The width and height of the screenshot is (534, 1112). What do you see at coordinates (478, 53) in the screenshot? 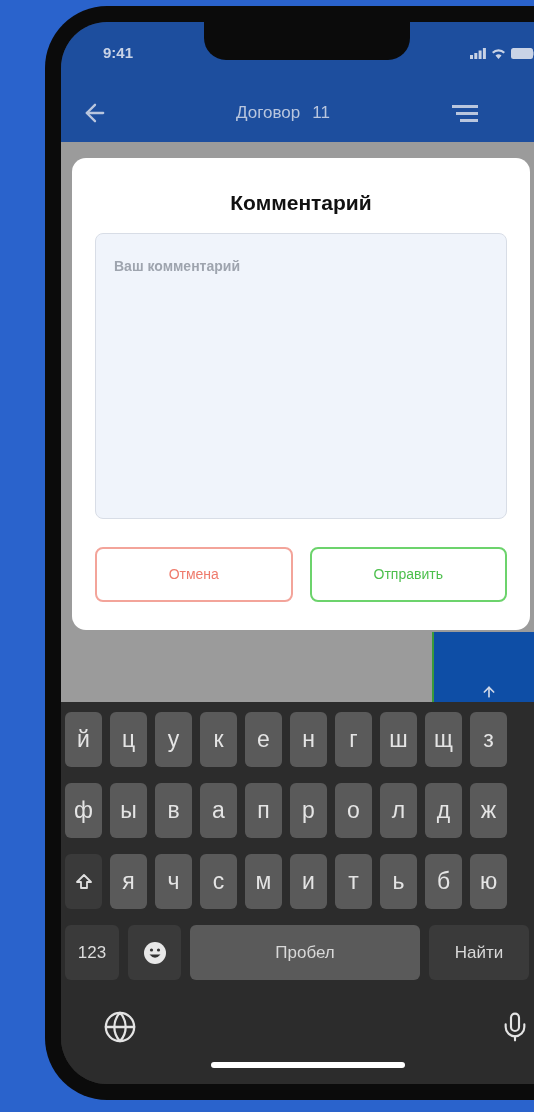
I see `signal-icon` at bounding box center [478, 53].